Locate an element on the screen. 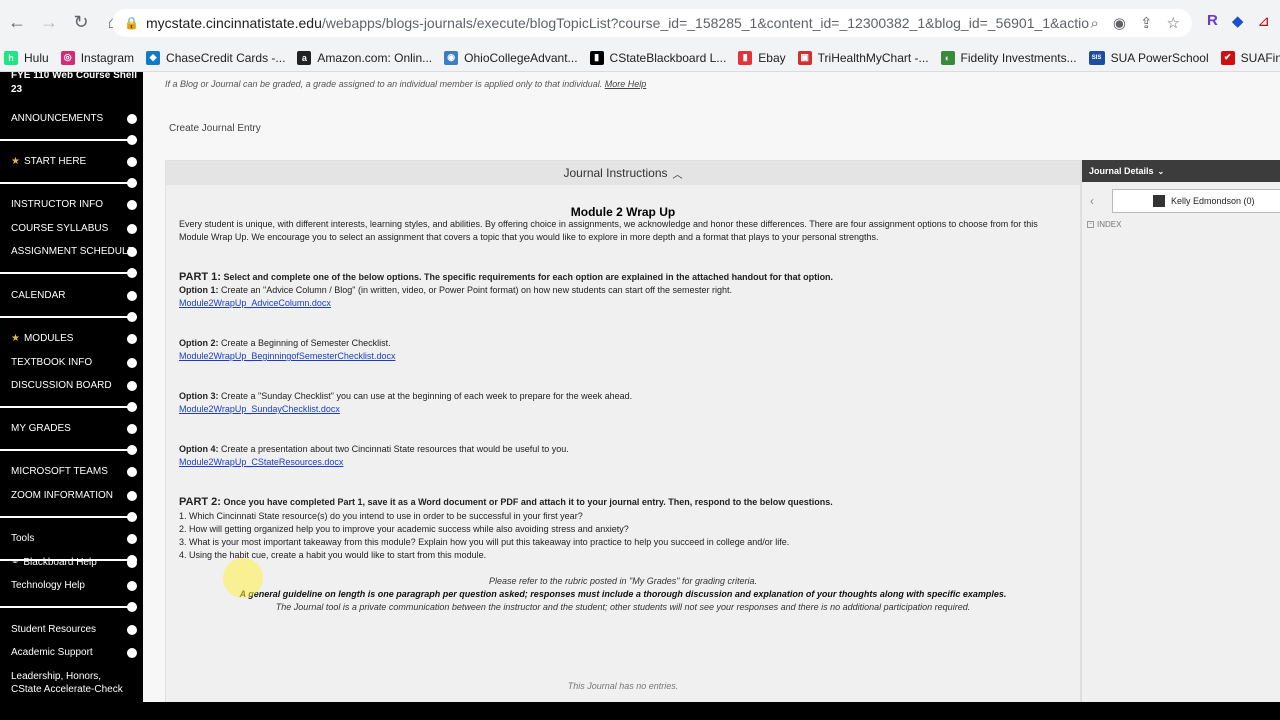  sidebar-item-label: COURSE SYLLABUS is located at coordinates (60, 228).